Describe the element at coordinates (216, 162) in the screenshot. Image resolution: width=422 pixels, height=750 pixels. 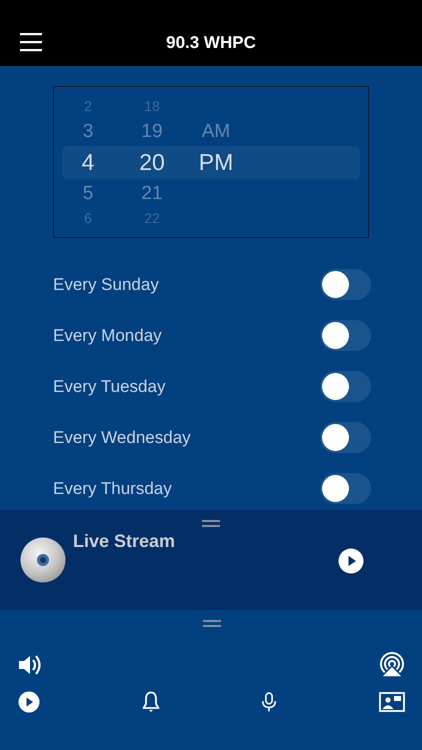
I see `picker-value: PM` at that location.